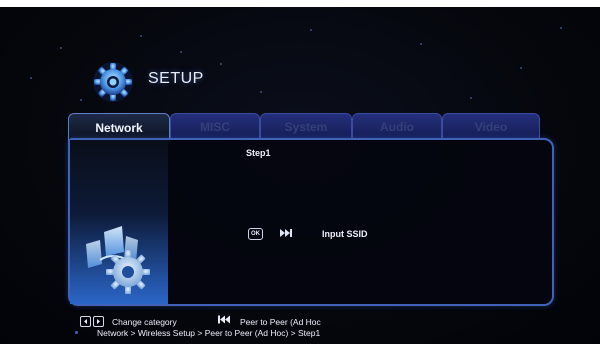 The image size is (600, 347). Describe the element at coordinates (98, 321) in the screenshot. I see `right-arrow-key-icon` at that location.